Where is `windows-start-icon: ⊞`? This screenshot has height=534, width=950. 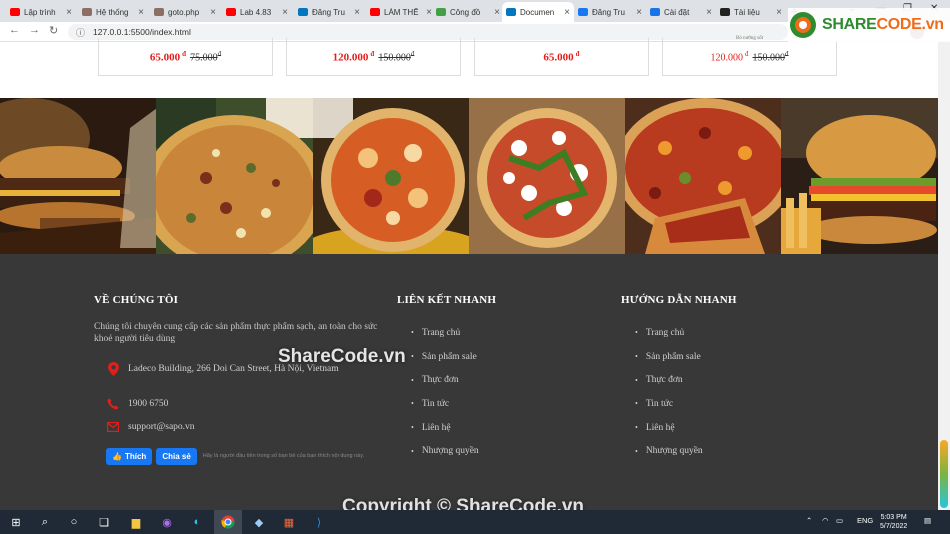 windows-start-icon: ⊞ is located at coordinates (16, 522).